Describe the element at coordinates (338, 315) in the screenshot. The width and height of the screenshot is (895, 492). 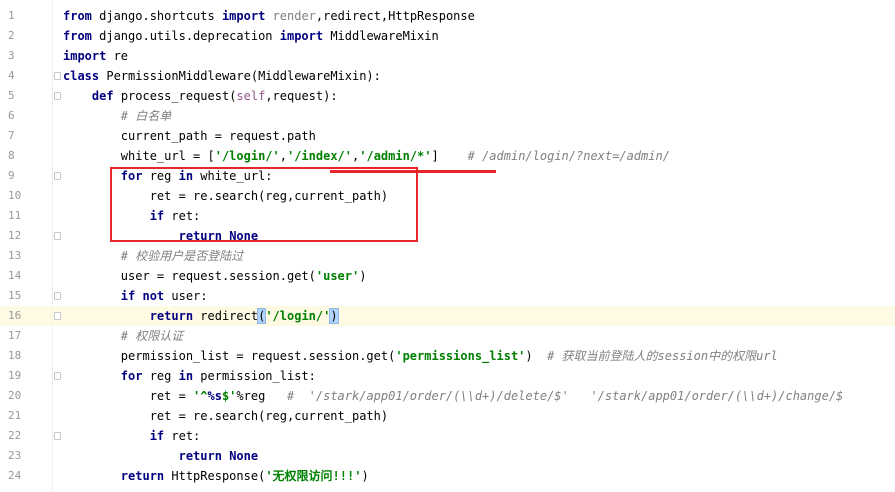
I see `text-caret` at that location.